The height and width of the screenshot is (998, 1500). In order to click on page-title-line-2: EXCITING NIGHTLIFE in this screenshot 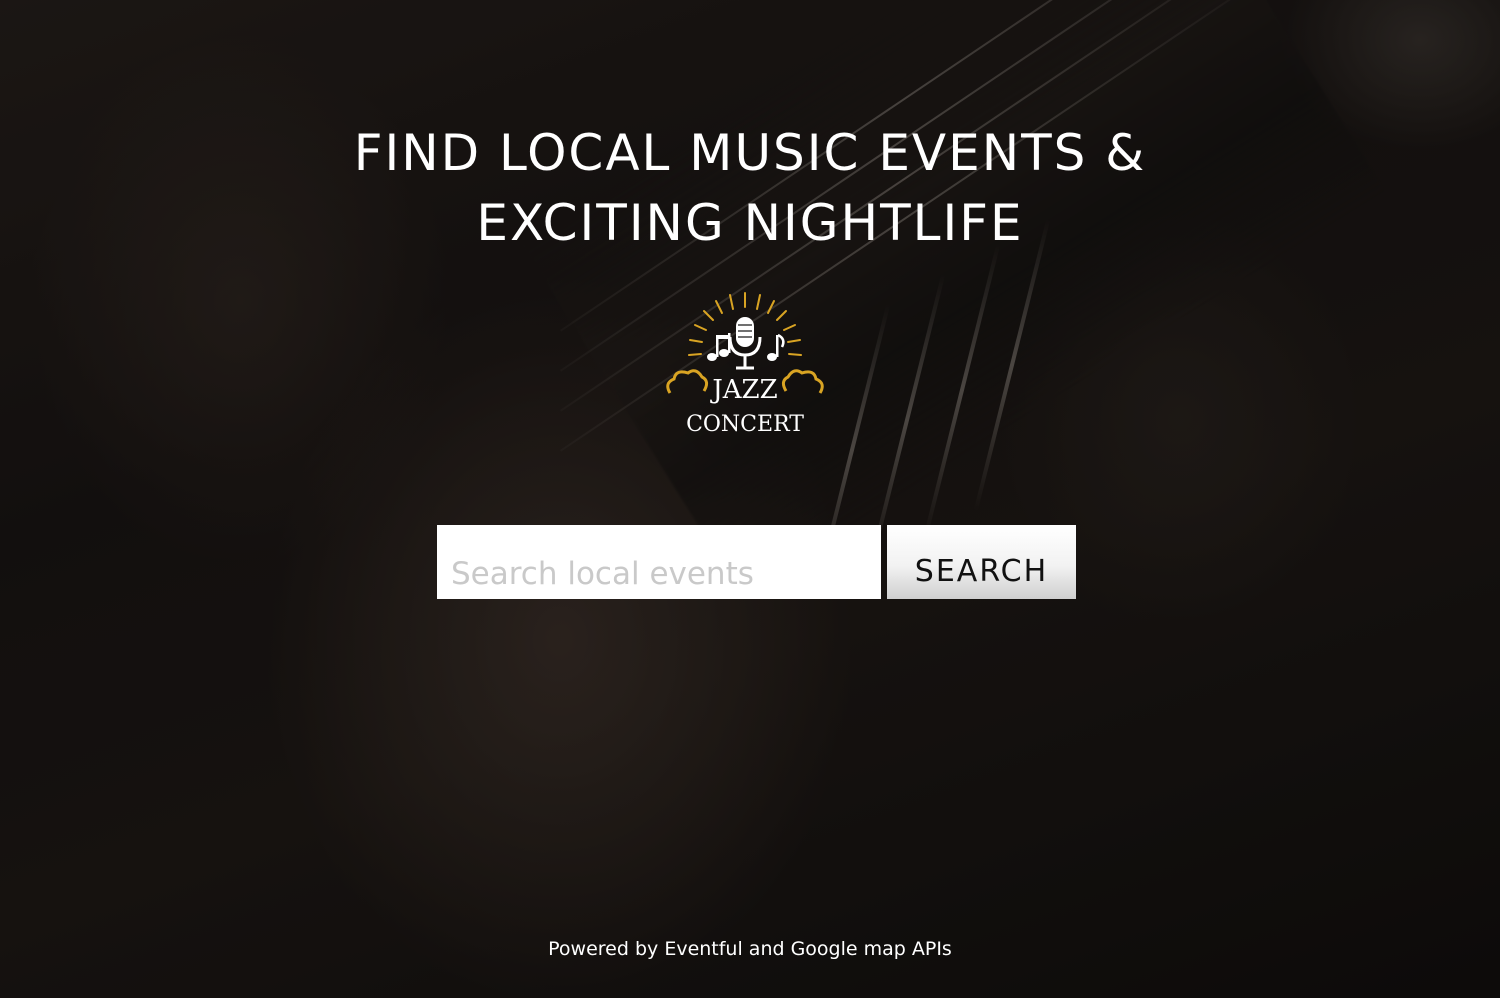, I will do `click(750, 223)`.